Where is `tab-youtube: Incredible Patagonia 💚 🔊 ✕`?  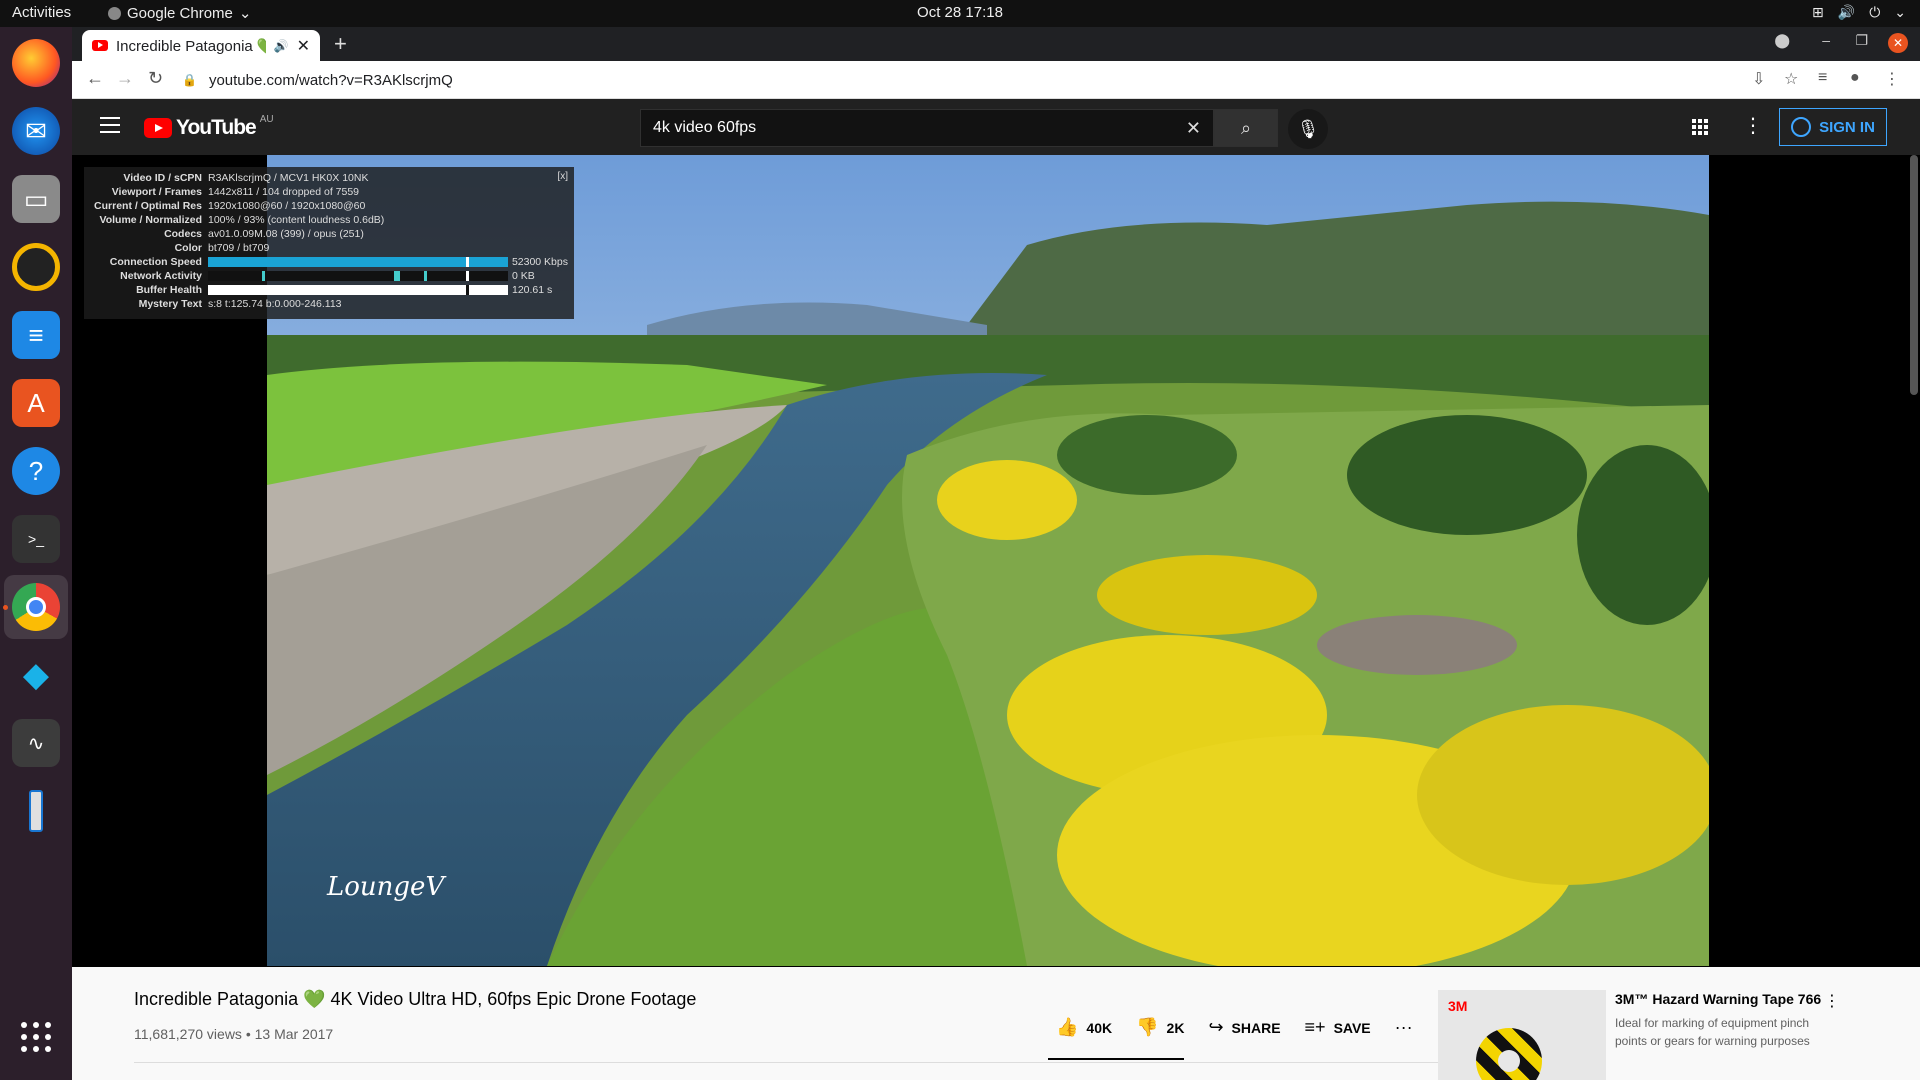 tab-youtube: Incredible Patagonia 💚 🔊 ✕ is located at coordinates (201, 45).